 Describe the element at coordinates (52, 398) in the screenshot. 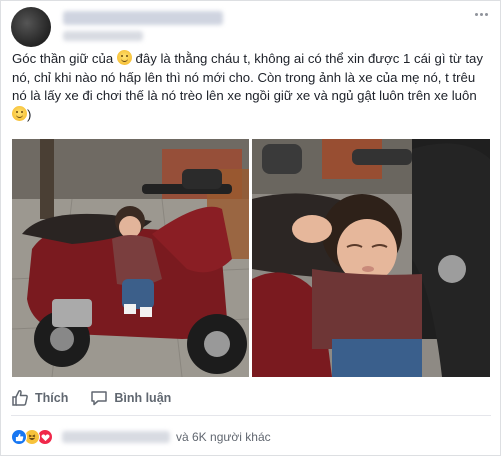

I see `like-label: Thích` at that location.